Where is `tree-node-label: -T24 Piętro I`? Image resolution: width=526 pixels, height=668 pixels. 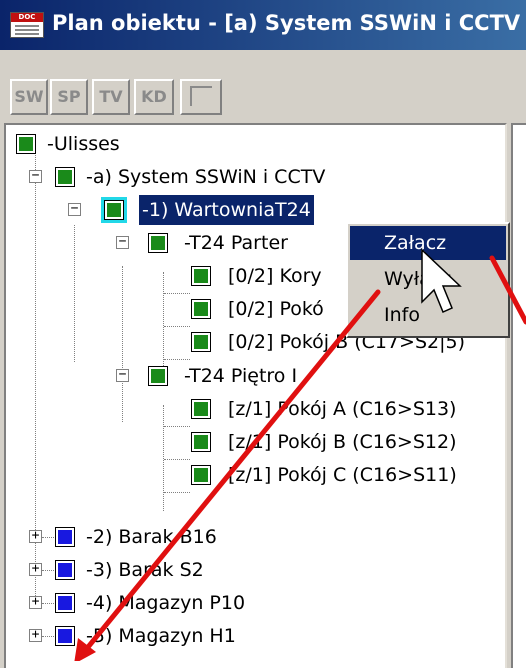 tree-node-label: -T24 Piętro I is located at coordinates (241, 376).